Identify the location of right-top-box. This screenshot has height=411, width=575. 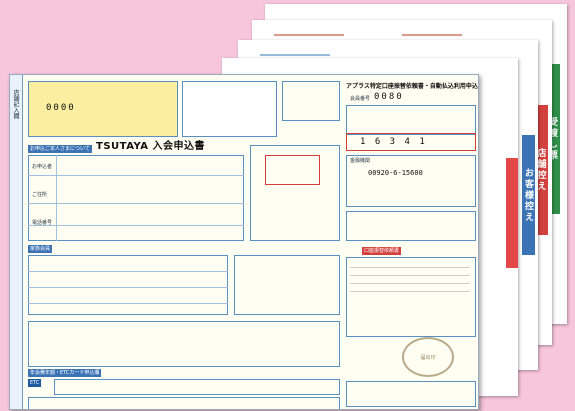
(411, 120).